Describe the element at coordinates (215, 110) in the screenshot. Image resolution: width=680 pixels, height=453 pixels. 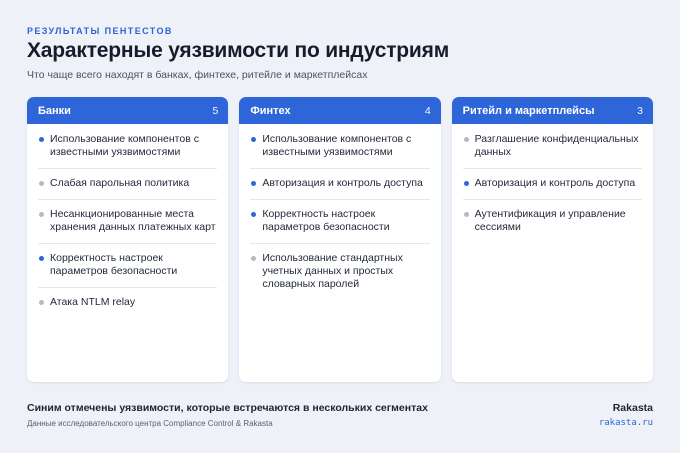
I see `card-count: 5` at that location.